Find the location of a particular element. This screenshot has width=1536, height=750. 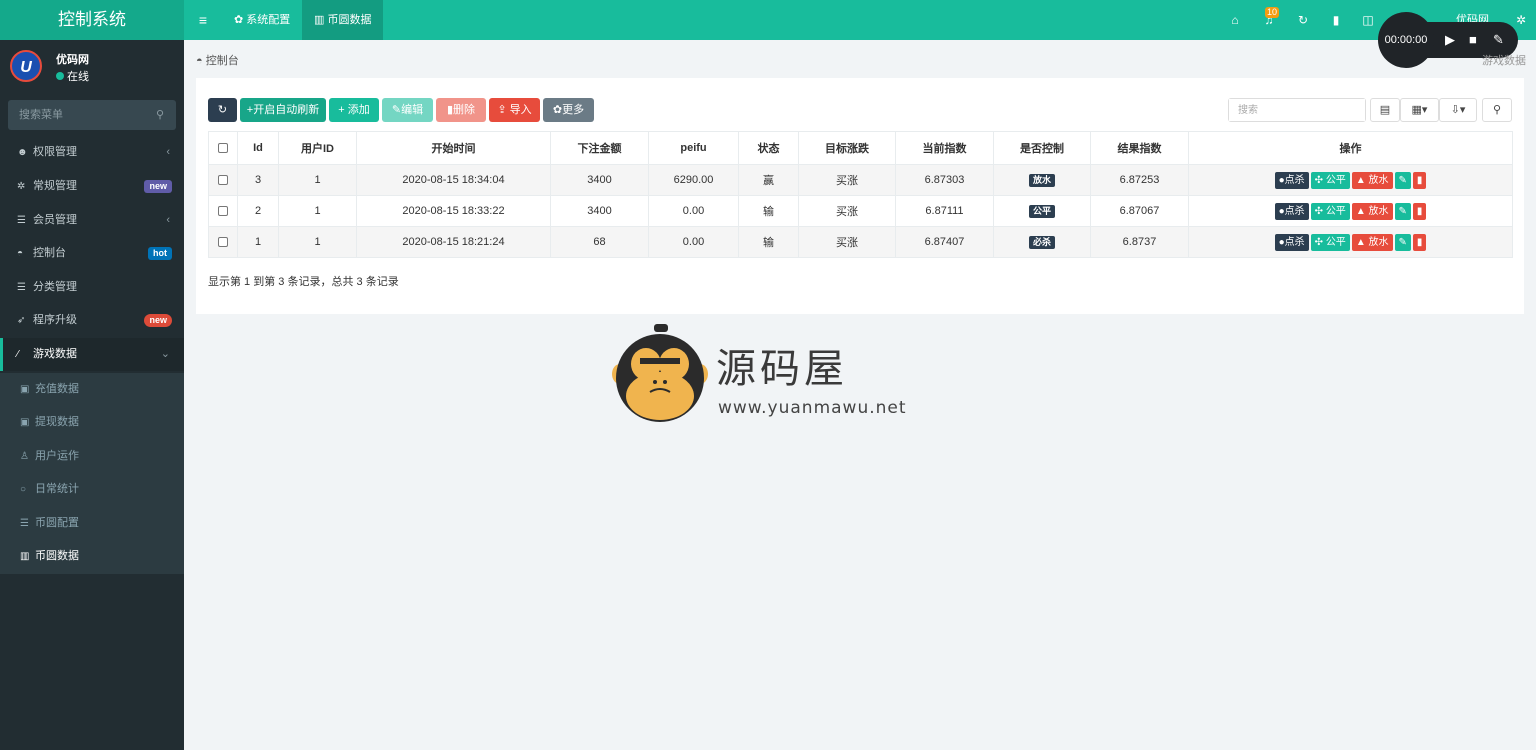

cogs-icon: ✲ is located at coordinates (21, 186).